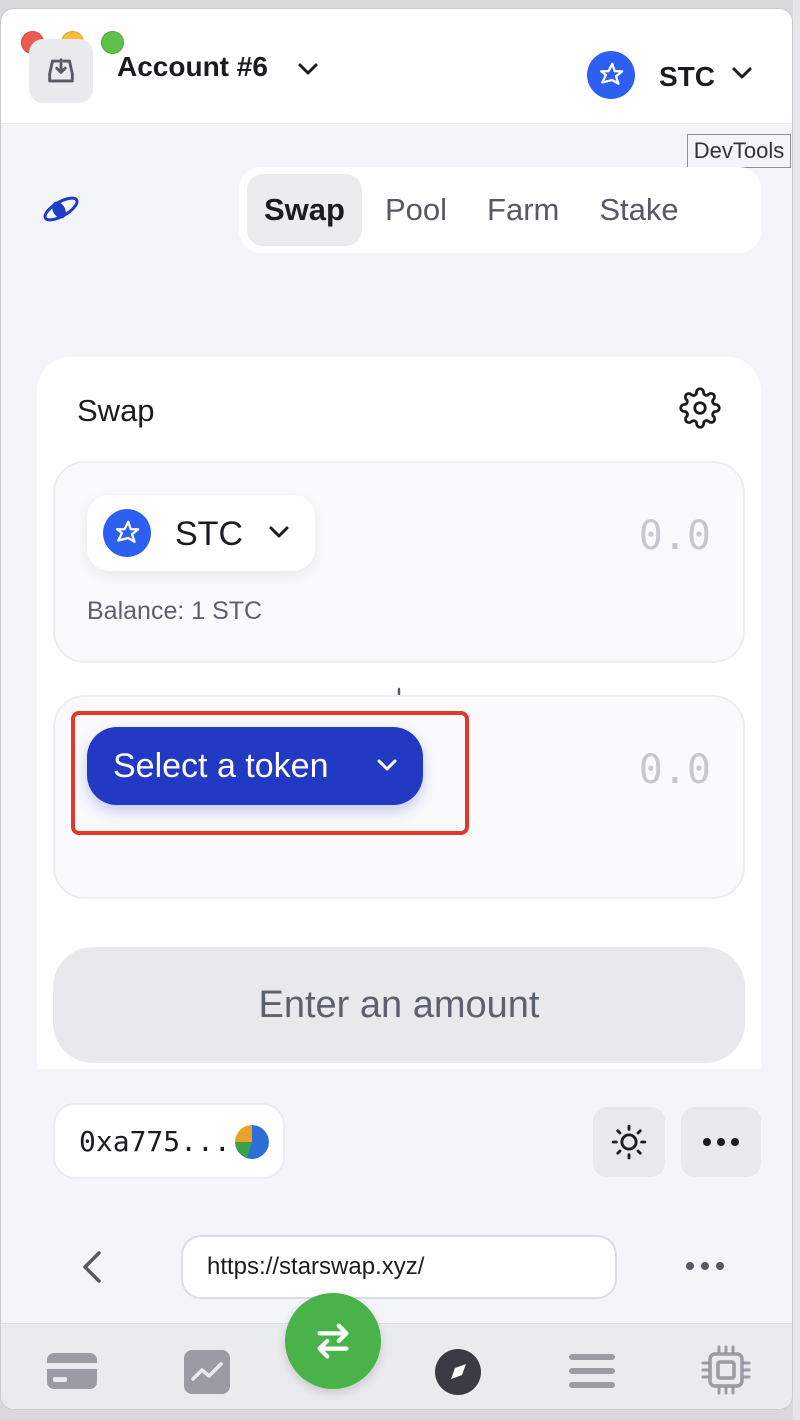 This screenshot has width=800, height=1420. Describe the element at coordinates (675, 770) in the screenshot. I see `to-amount-input: 0.0` at that location.